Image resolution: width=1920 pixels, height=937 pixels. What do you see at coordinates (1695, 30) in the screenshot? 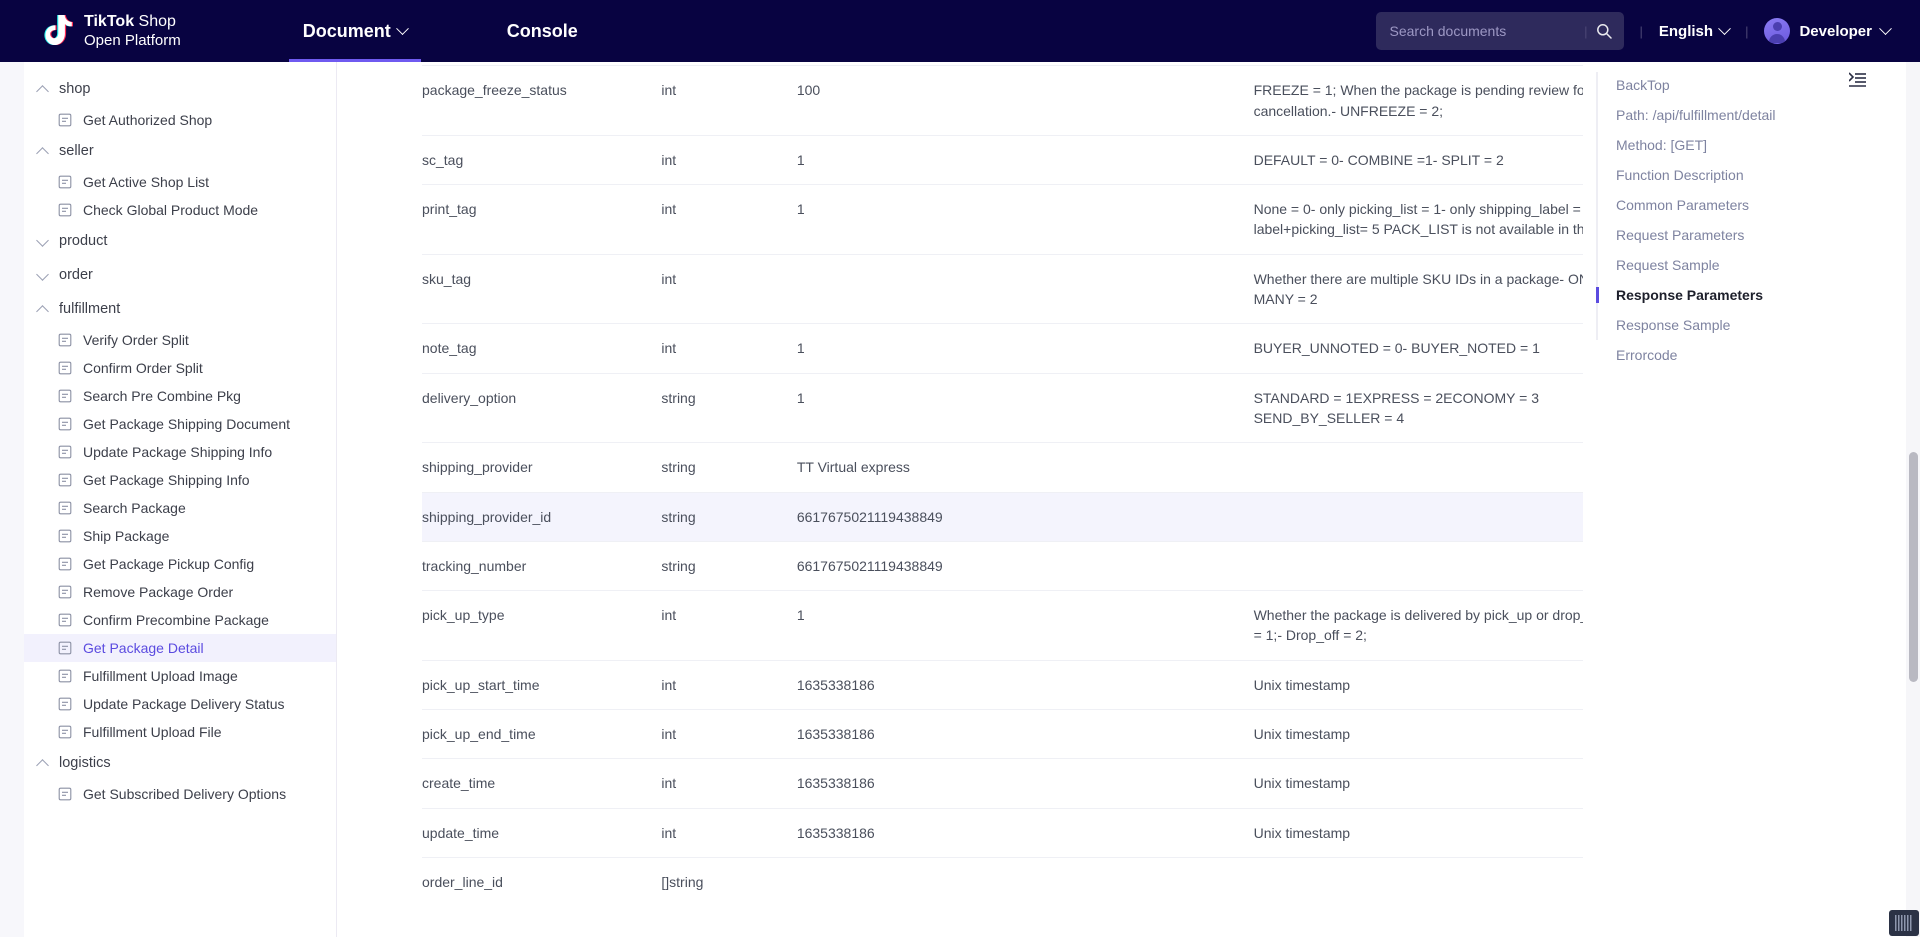
I see `language-selector: English` at bounding box center [1695, 30].